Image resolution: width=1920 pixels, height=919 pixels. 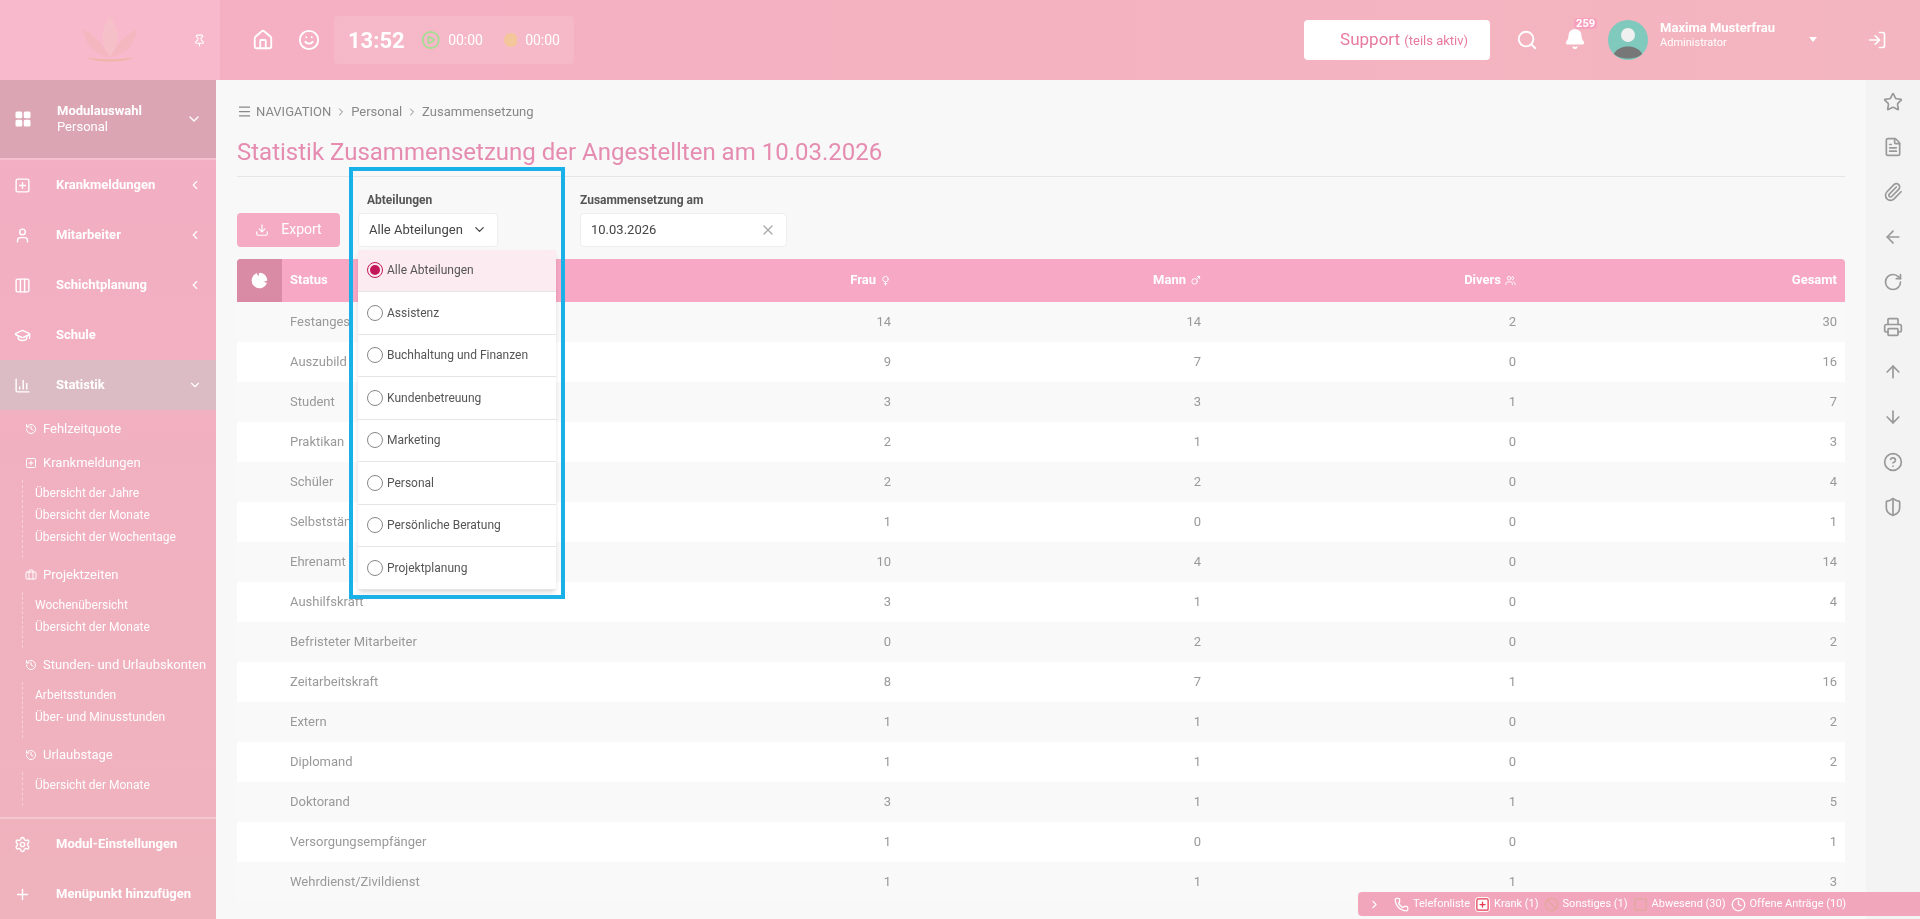 I want to click on export-button: Export, so click(x=288, y=229).